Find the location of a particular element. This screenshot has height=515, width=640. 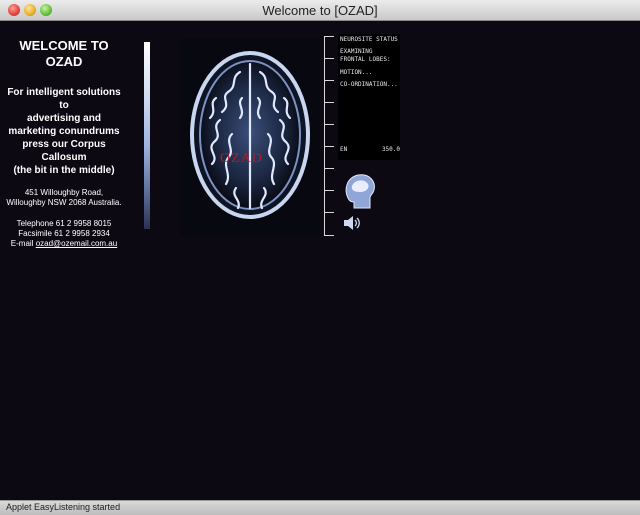

head-scan-icon is located at coordinates (360, 190).